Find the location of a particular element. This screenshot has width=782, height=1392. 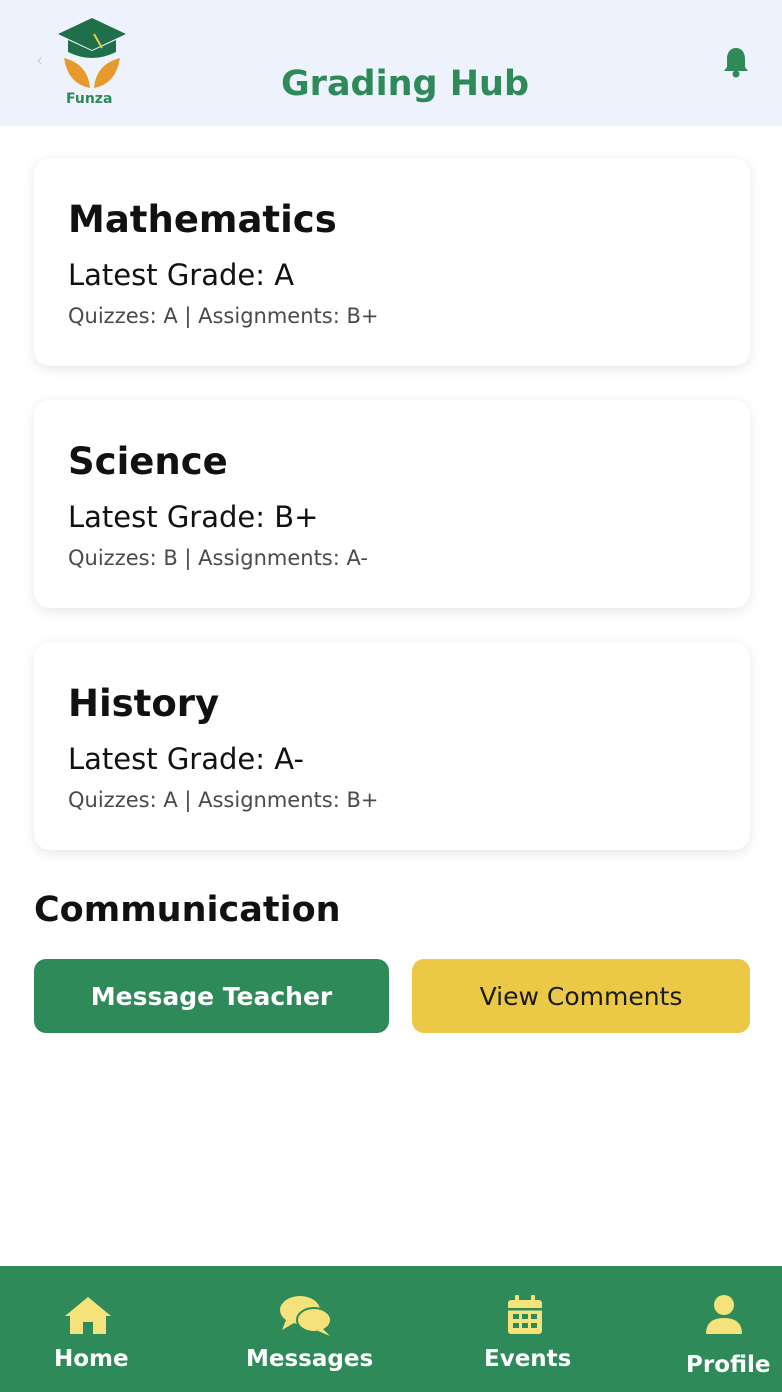

message-teacher-button: Message Teacher is located at coordinates (211, 996).